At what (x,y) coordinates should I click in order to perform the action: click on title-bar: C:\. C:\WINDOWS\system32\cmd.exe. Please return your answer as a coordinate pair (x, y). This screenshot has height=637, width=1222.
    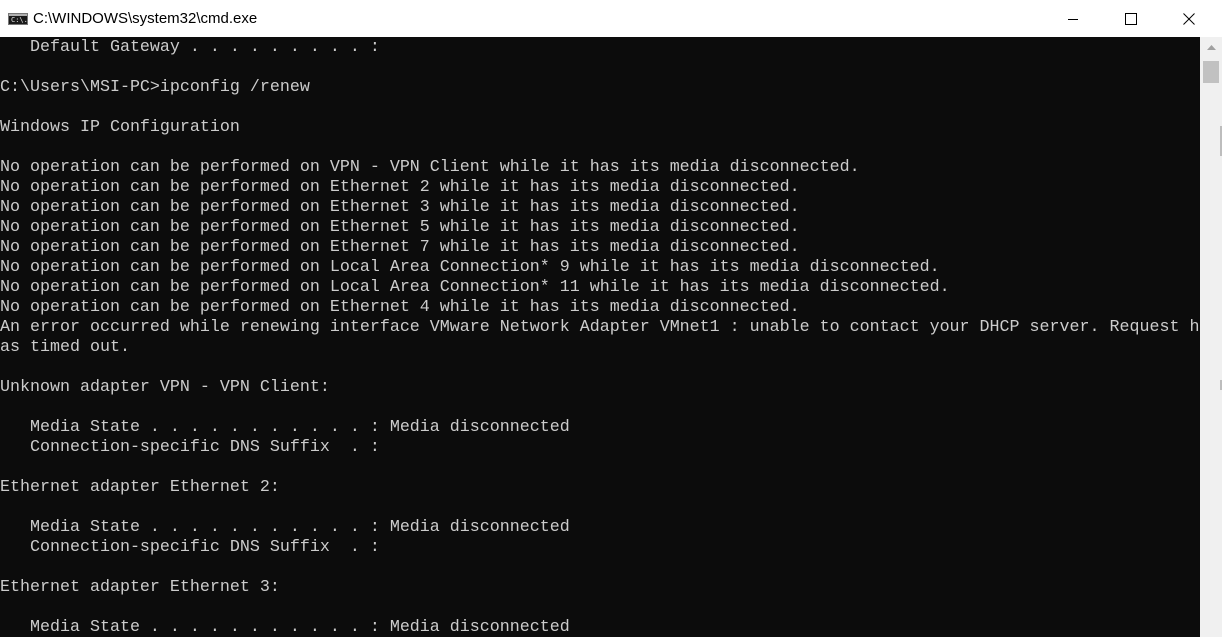
    Looking at the image, I should click on (611, 18).